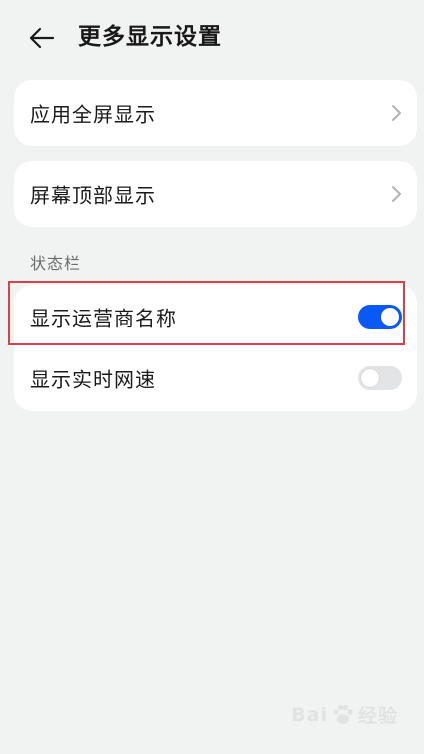 The width and height of the screenshot is (424, 754). Describe the element at coordinates (380, 317) in the screenshot. I see `show-carrier-name-toggle` at that location.